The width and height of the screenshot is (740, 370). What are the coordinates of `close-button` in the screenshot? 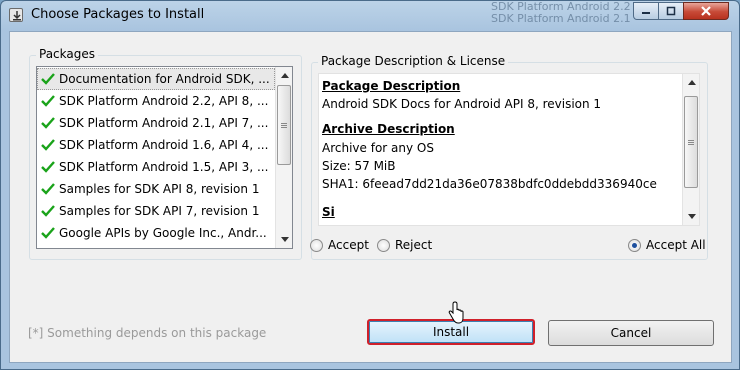 It's located at (706, 11).